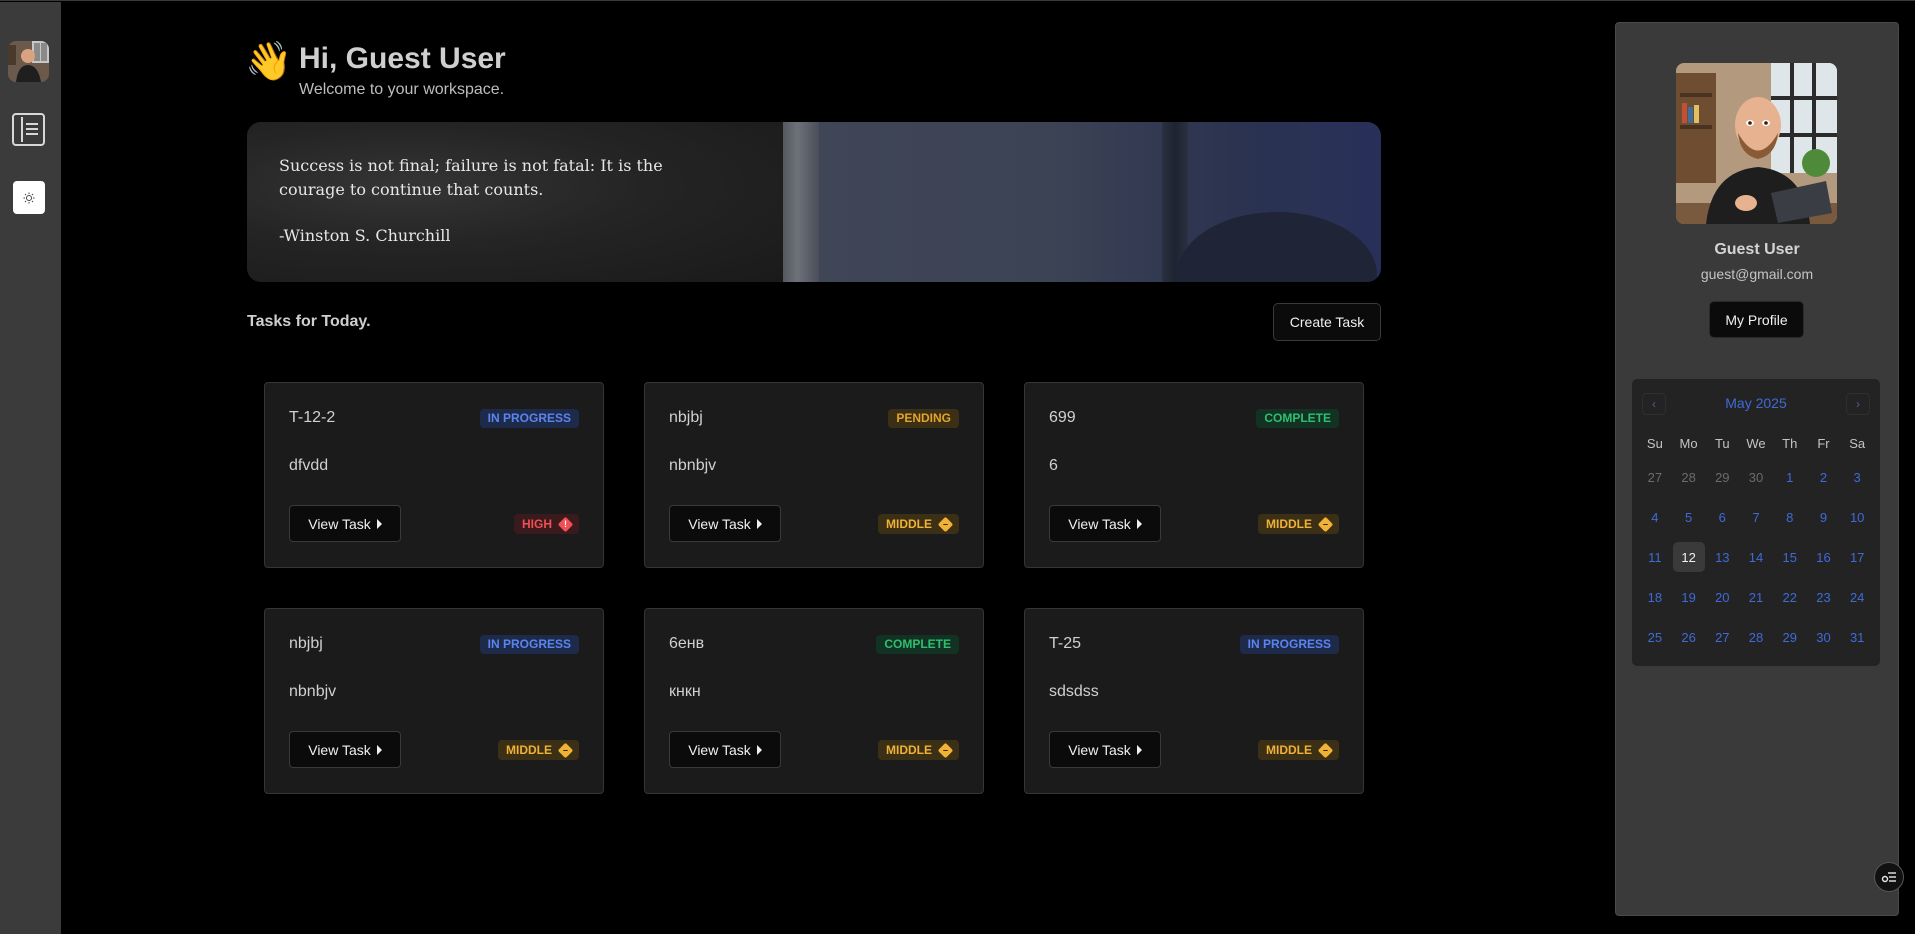 This screenshot has height=934, width=1915. What do you see at coordinates (1823, 443) in the screenshot?
I see `weekday-label: Fr` at bounding box center [1823, 443].